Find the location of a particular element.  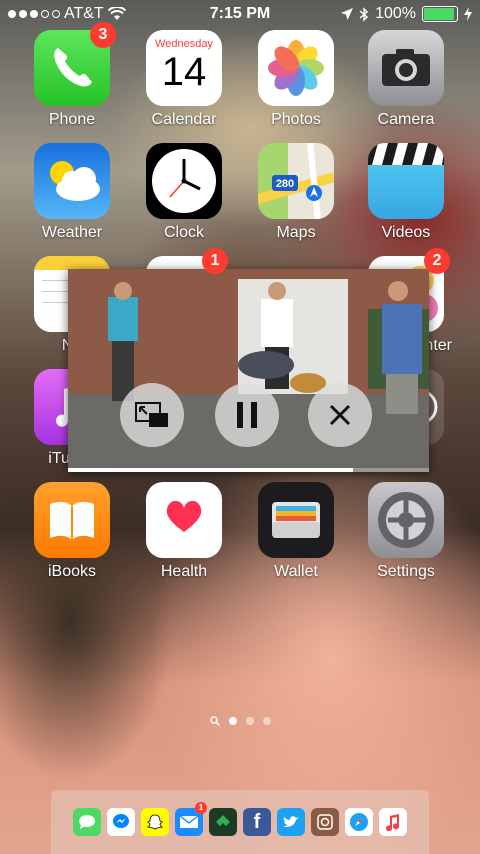

app-label: iBooks is located at coordinates (72, 571).